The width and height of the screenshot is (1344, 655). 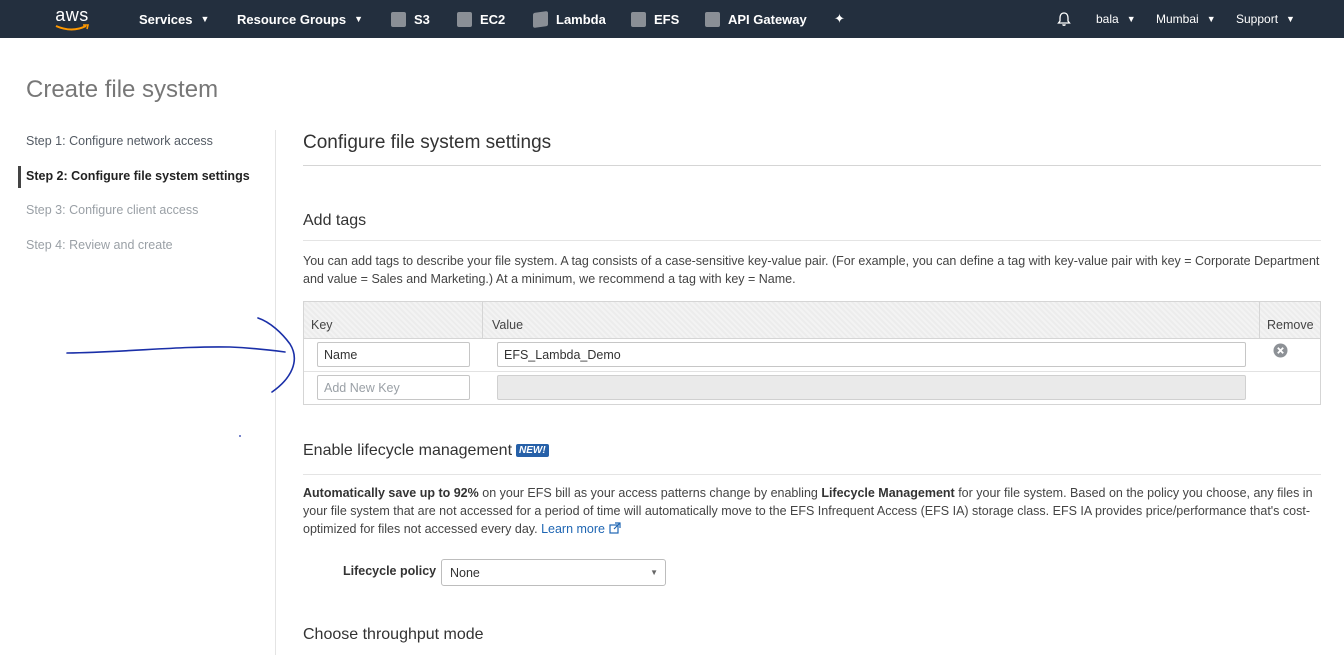 I want to click on shortcut-api-gateway: API Gateway, so click(x=756, y=19).